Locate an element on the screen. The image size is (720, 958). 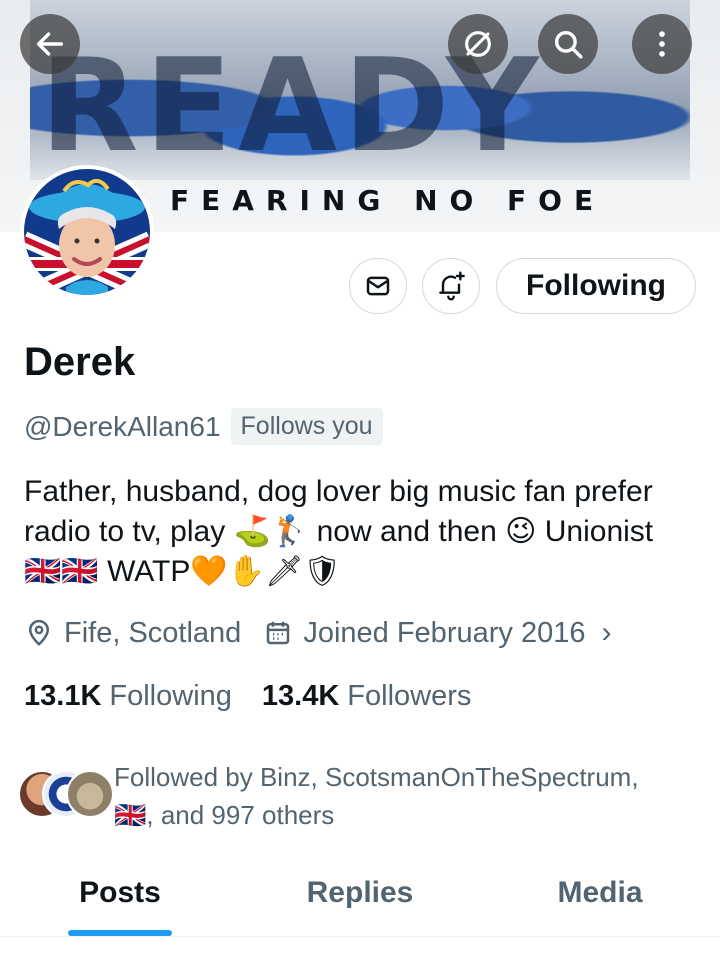
bell-plus-icon is located at coordinates (452, 286).